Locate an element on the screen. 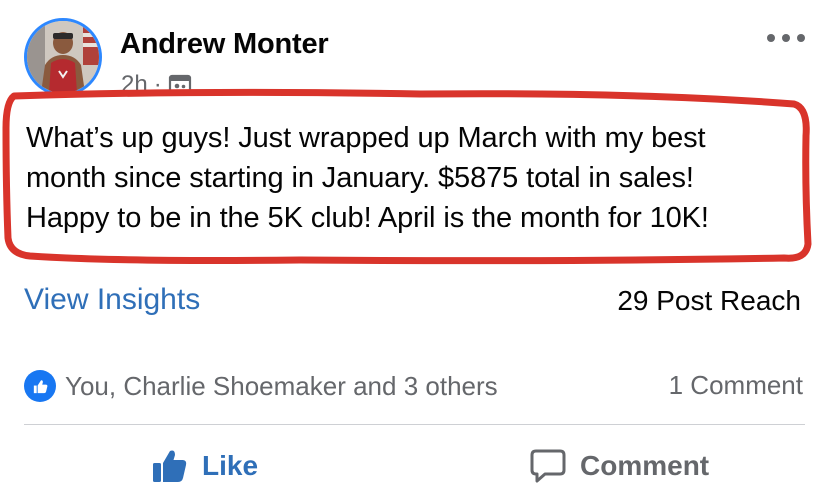 This screenshot has width=827, height=501. group-audience-icon is located at coordinates (180, 85).